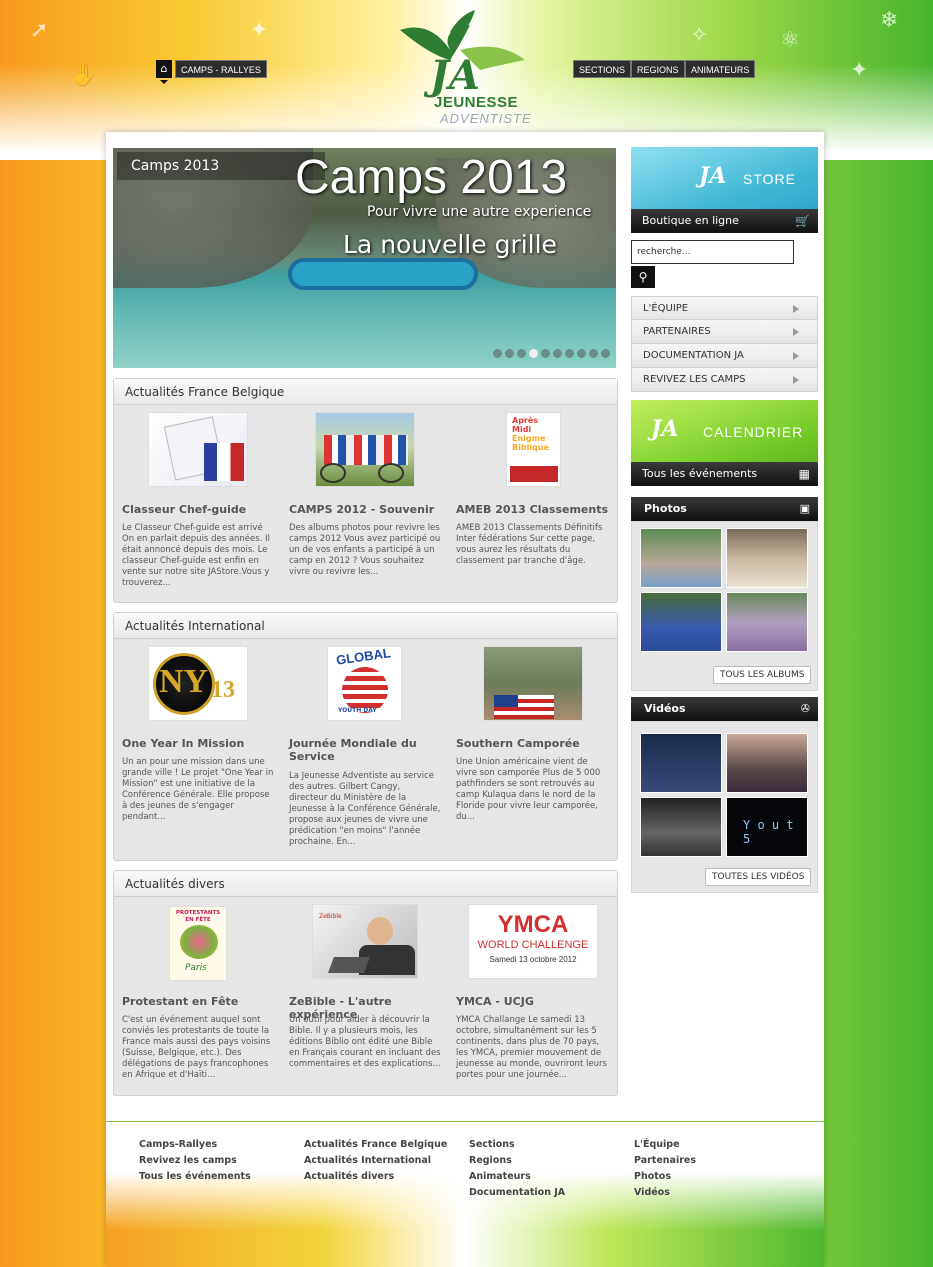  I want to click on nav-animateurs: ANIMATEURS, so click(720, 69).